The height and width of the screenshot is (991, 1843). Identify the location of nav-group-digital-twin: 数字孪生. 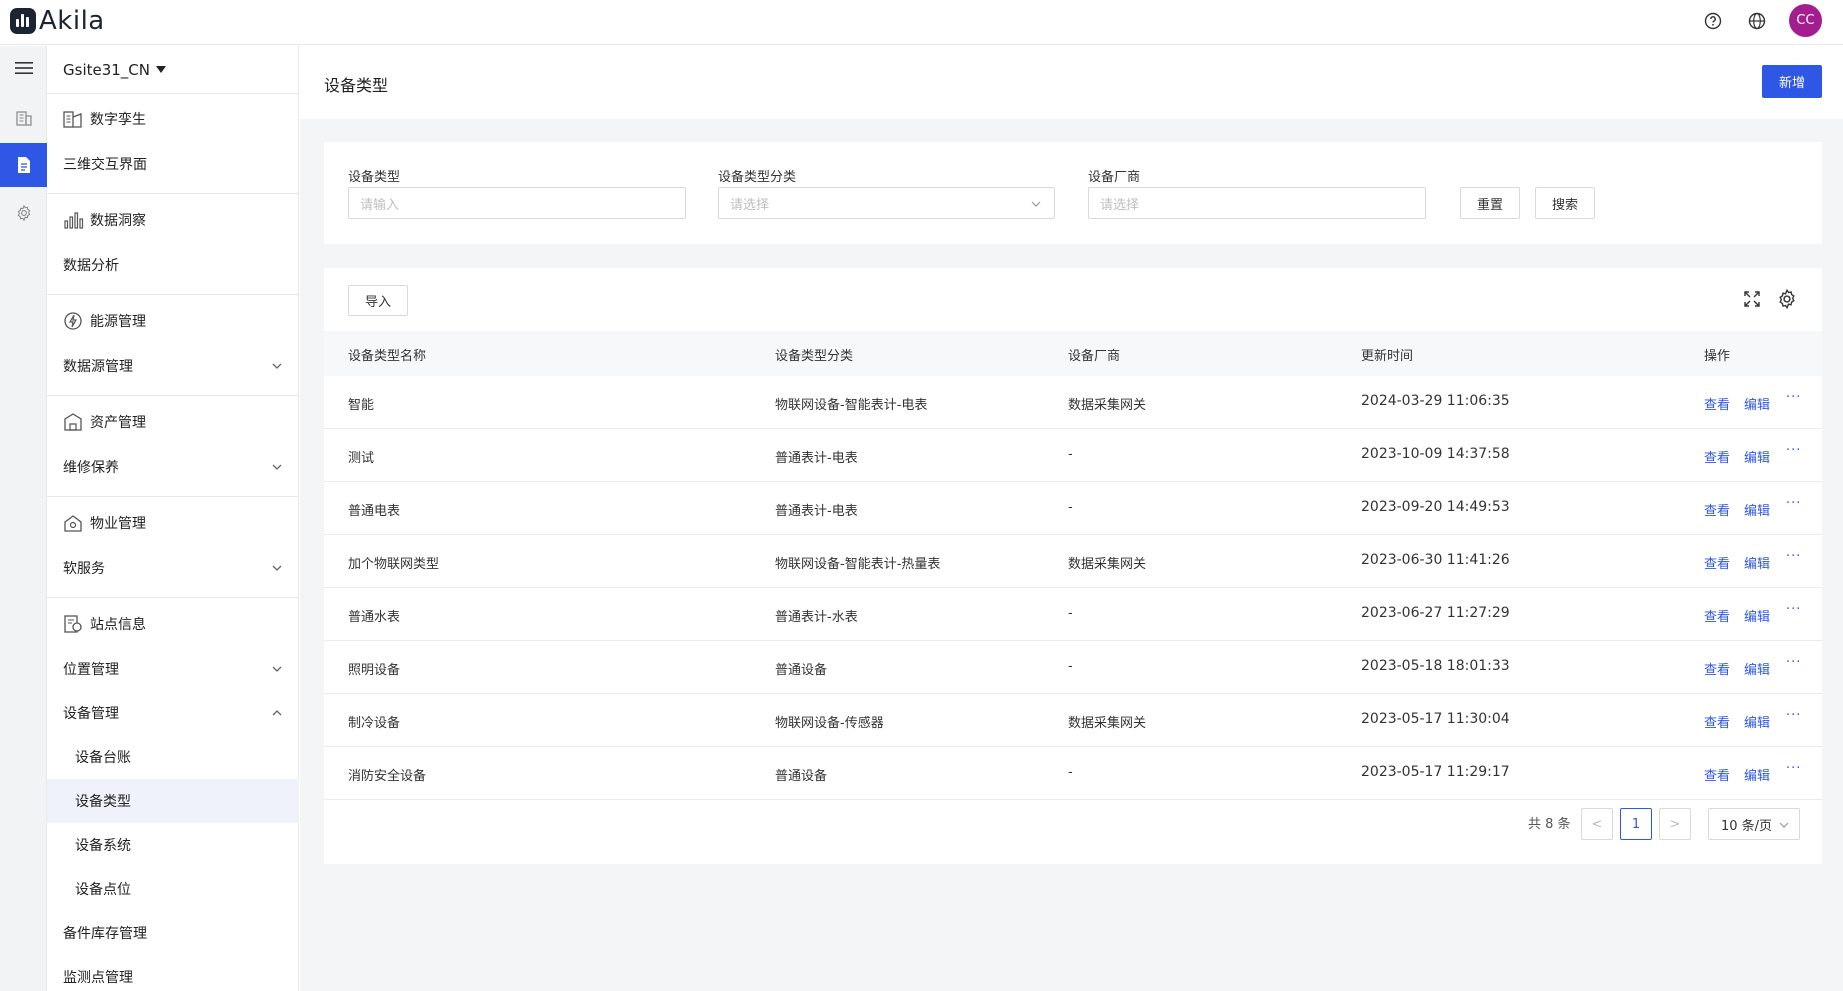
(173, 119).